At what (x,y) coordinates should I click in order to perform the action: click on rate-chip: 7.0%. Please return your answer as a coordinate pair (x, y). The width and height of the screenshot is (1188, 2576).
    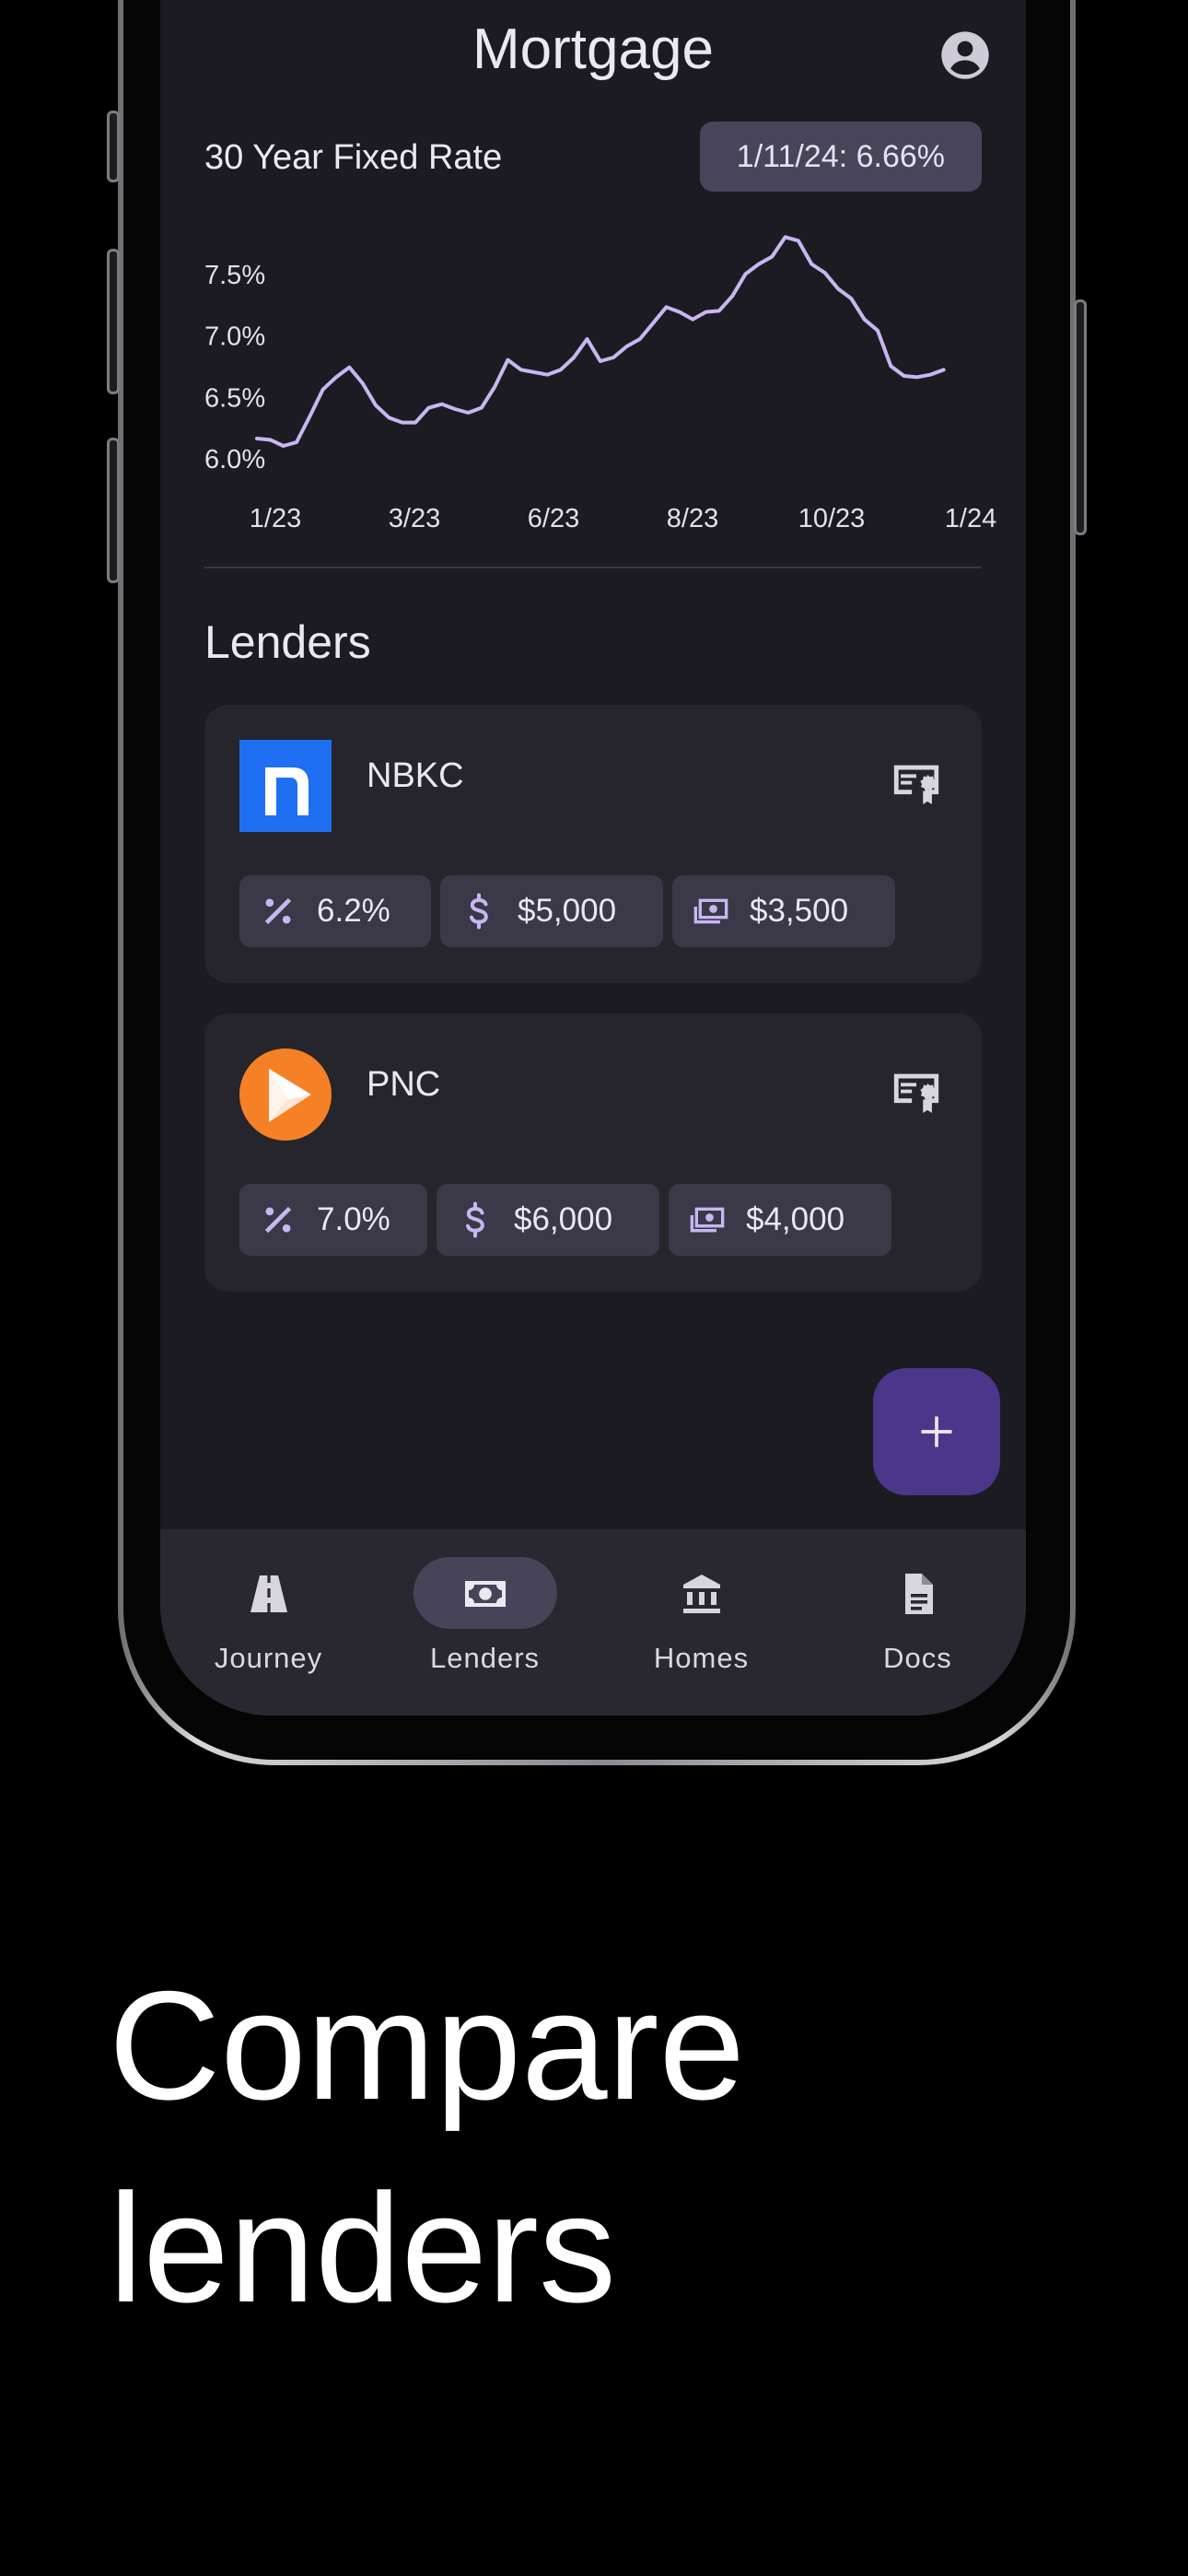
    Looking at the image, I should click on (333, 1220).